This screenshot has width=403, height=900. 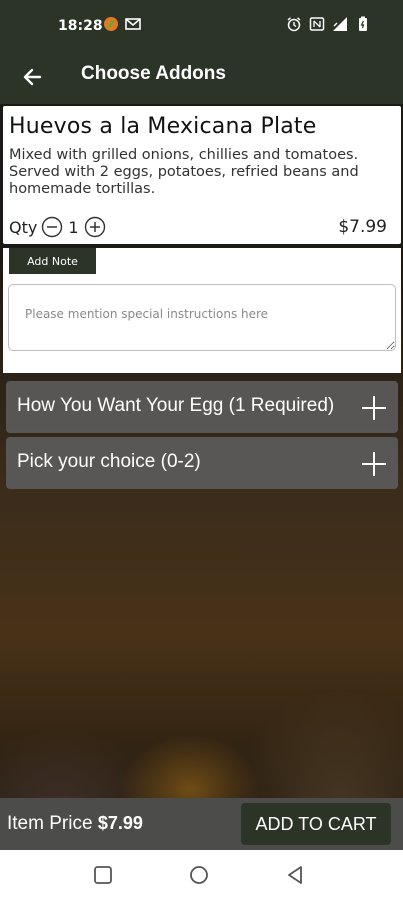 What do you see at coordinates (201, 824) in the screenshot?
I see `checkout-footer: Item Price $7.99 ADD TO CART` at bounding box center [201, 824].